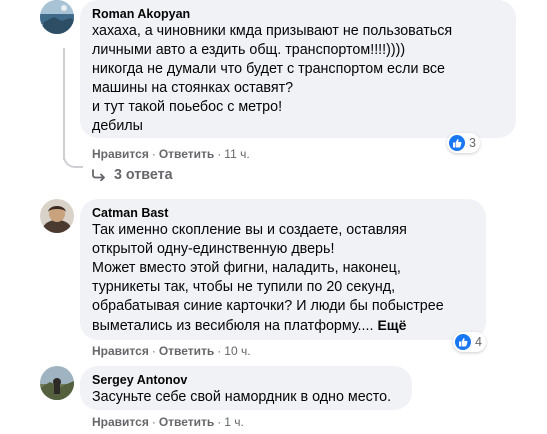 This screenshot has height=434, width=547. I want to click on reaction-summary: 4, so click(469, 342).